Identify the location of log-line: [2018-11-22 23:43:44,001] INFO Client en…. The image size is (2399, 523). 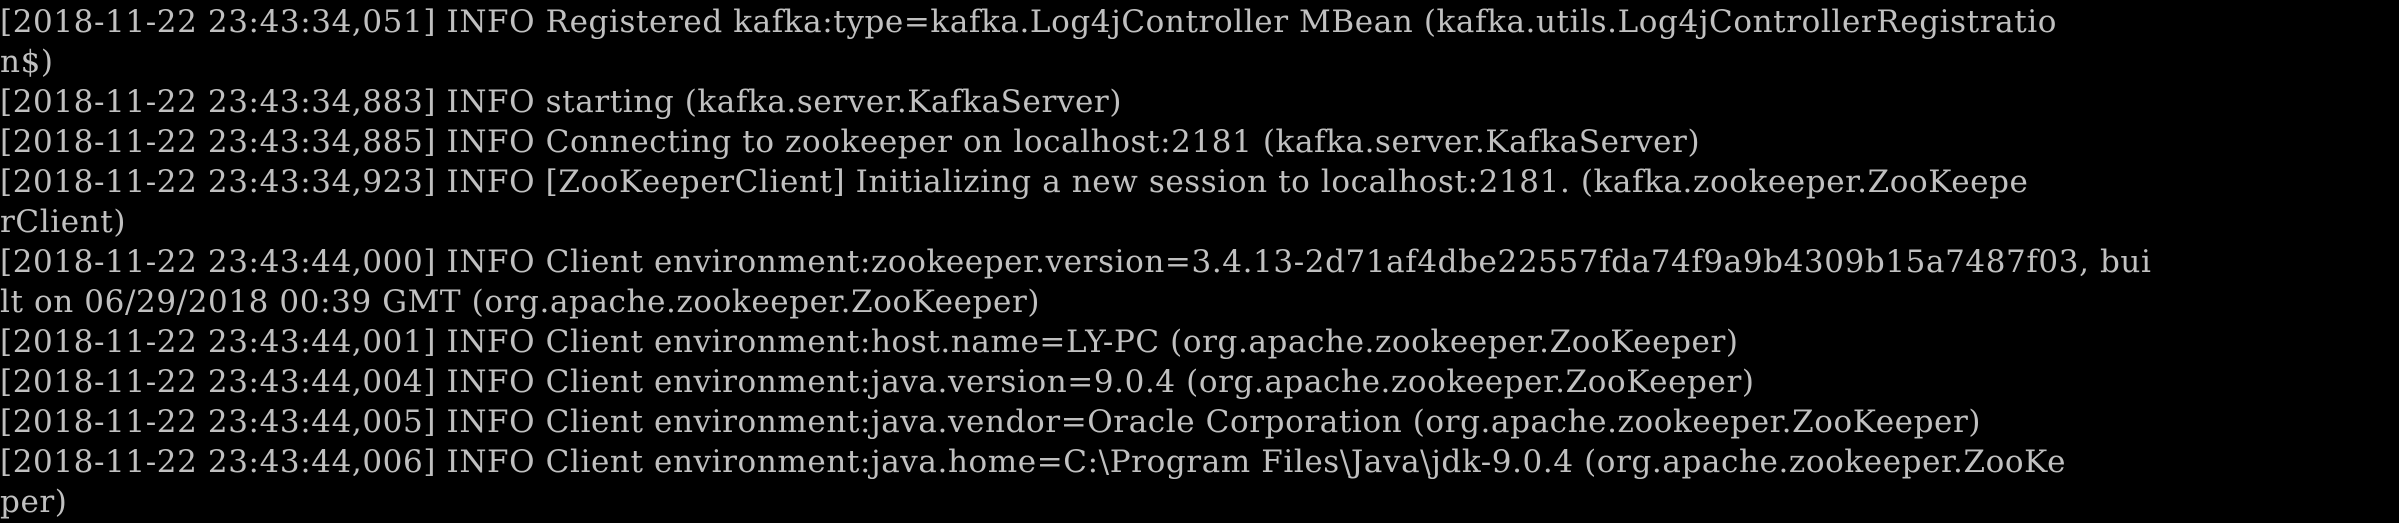
(869, 342).